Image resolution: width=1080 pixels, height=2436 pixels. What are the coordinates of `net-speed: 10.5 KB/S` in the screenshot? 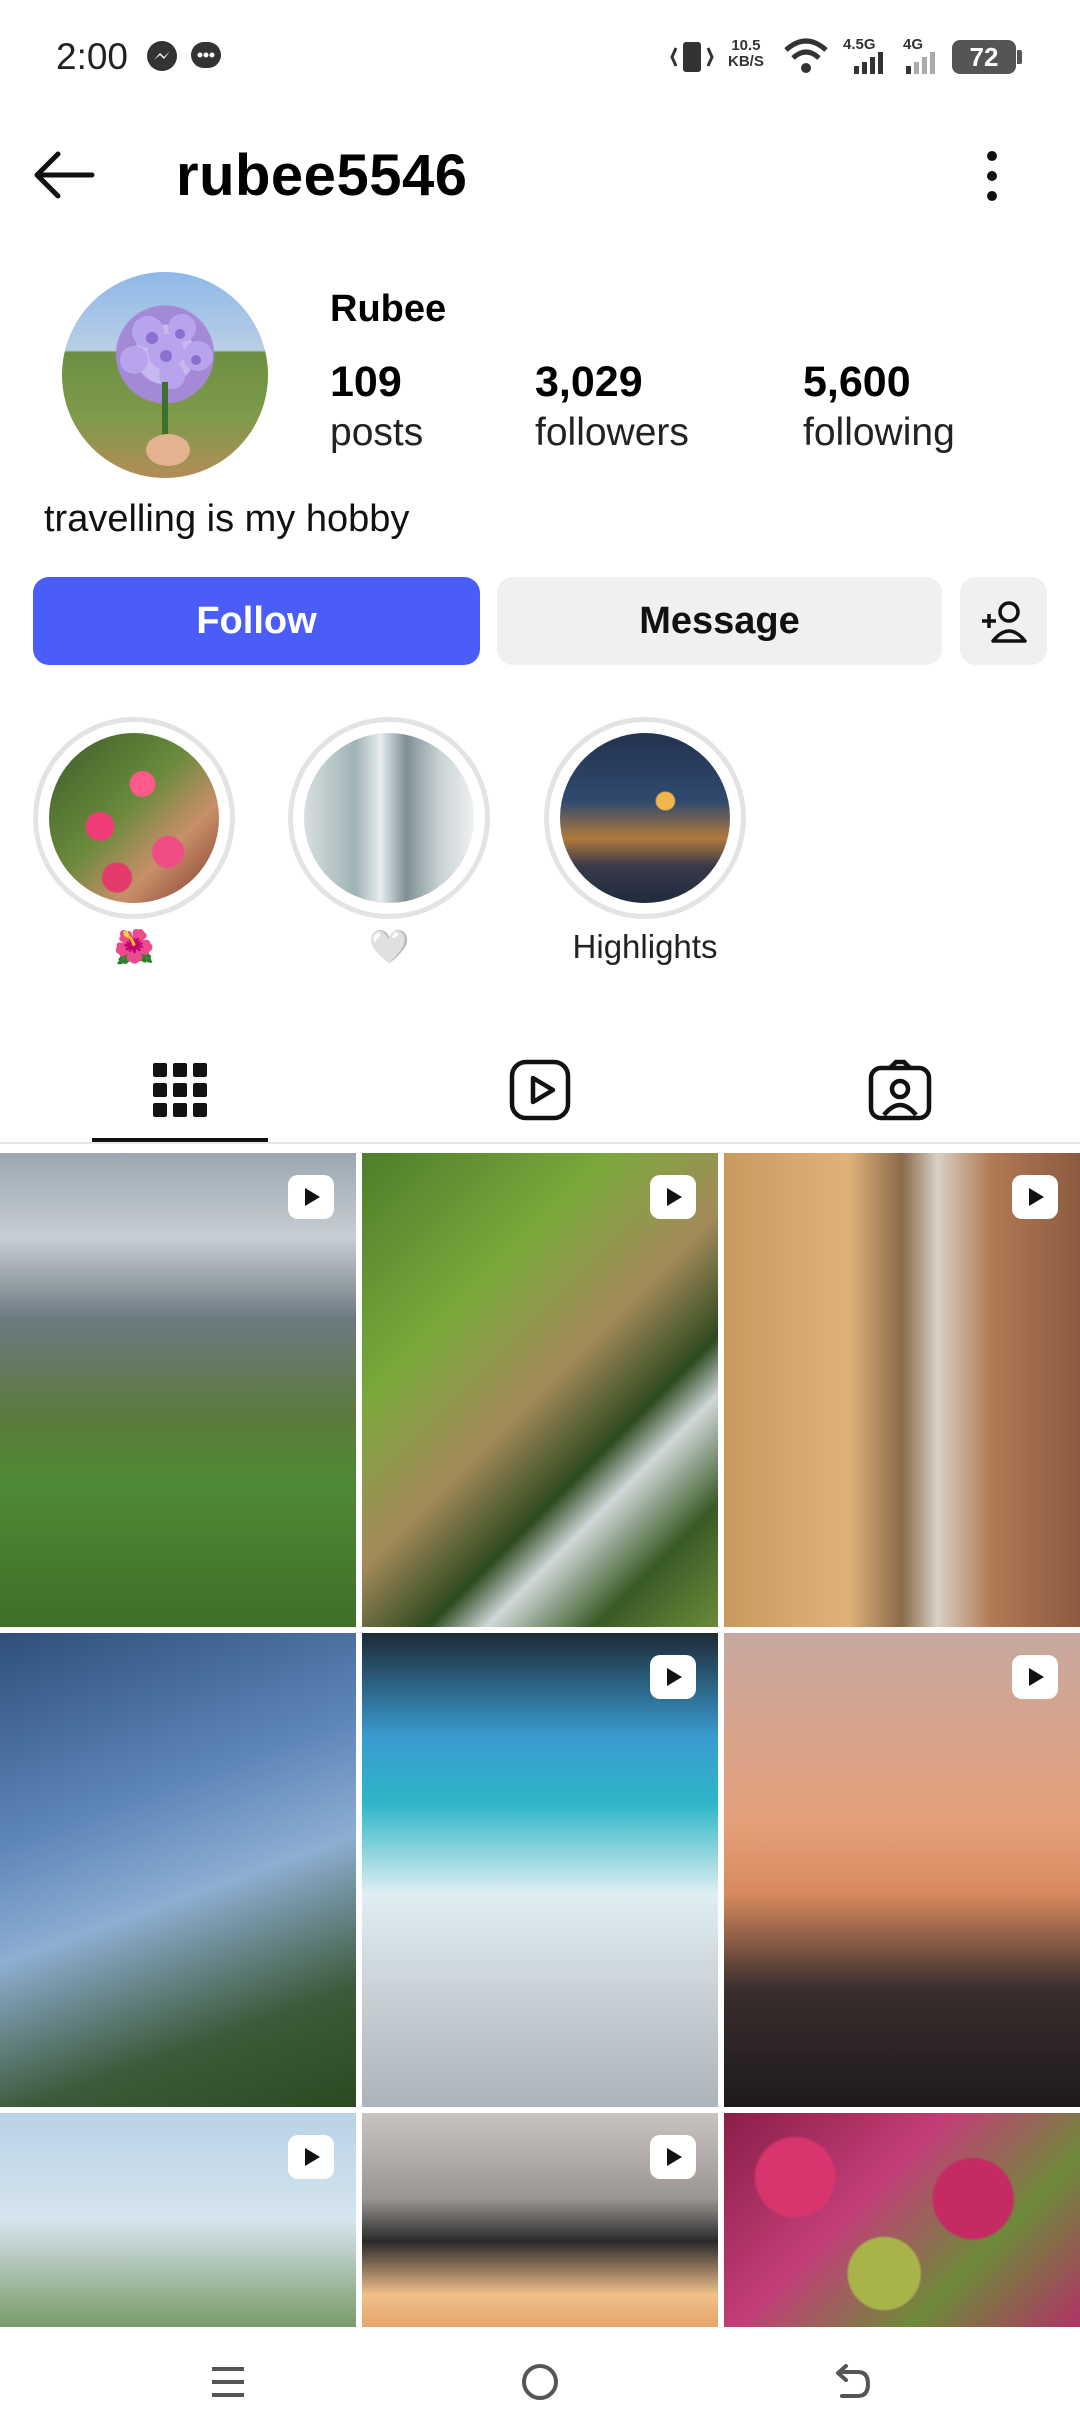 It's located at (746, 54).